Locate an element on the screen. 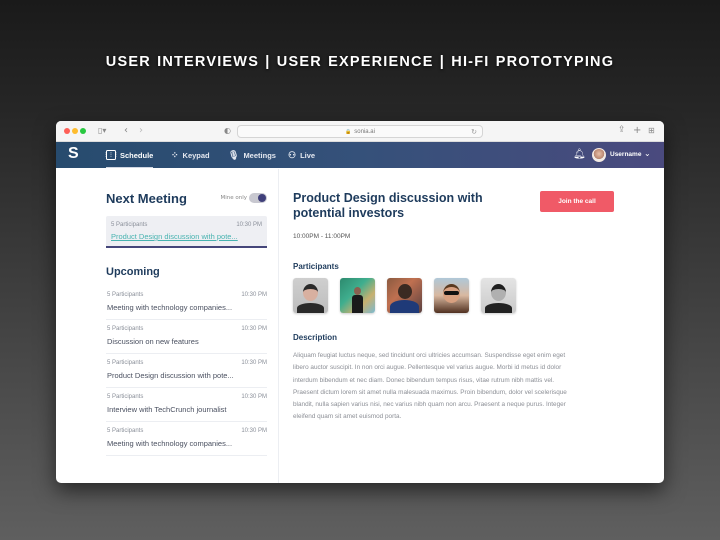 The image size is (720, 540). sidebar-icon: ▯▾ is located at coordinates (102, 131).